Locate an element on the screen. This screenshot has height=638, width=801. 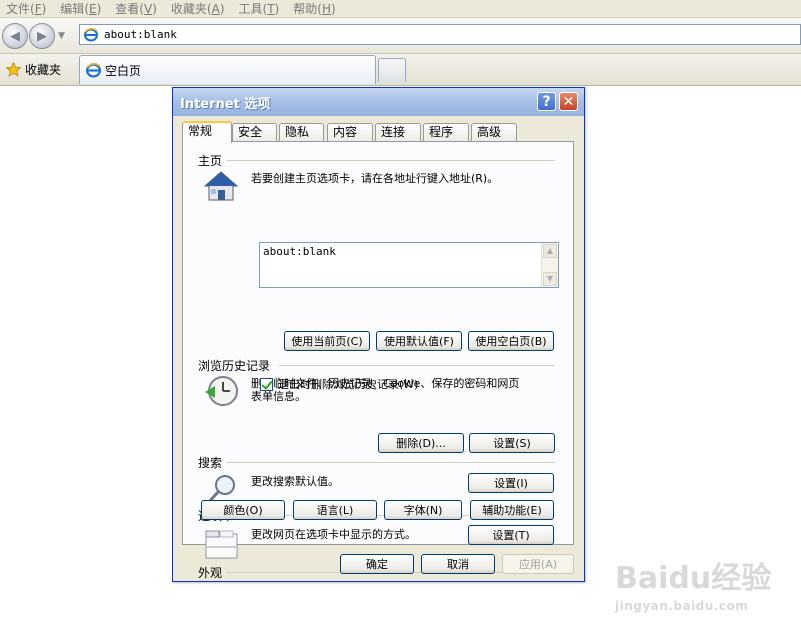
homepage-textbox: about:blank ▲ ▼ is located at coordinates (409, 265).